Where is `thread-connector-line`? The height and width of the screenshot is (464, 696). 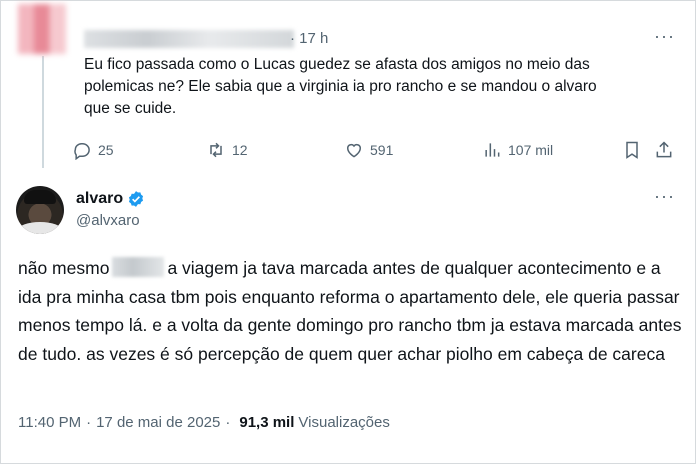 thread-connector-line is located at coordinates (43, 112).